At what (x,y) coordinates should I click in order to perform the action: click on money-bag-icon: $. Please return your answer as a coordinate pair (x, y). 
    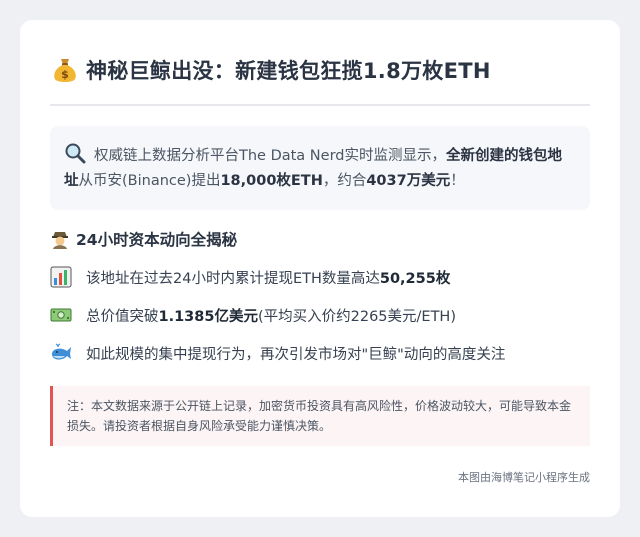
    Looking at the image, I should click on (65, 70).